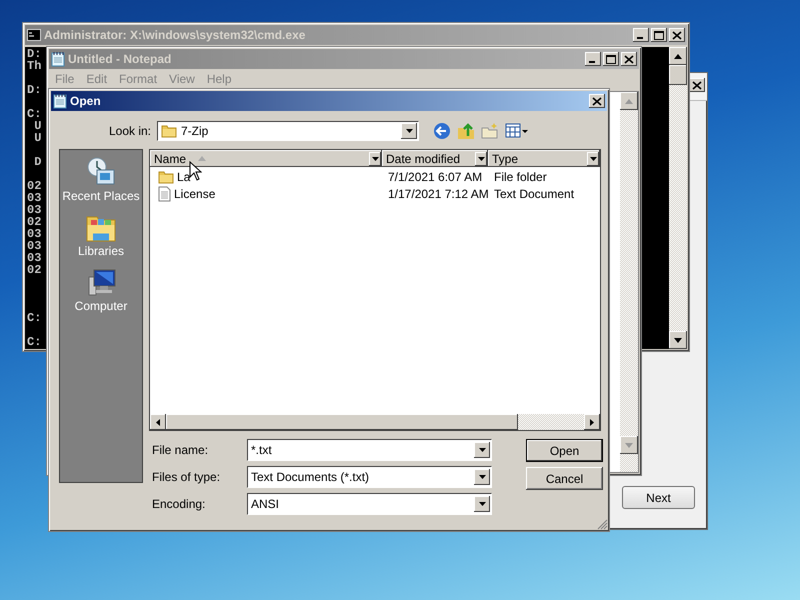  Describe the element at coordinates (130, 131) in the screenshot. I see `look-in-label: Look in:` at that location.